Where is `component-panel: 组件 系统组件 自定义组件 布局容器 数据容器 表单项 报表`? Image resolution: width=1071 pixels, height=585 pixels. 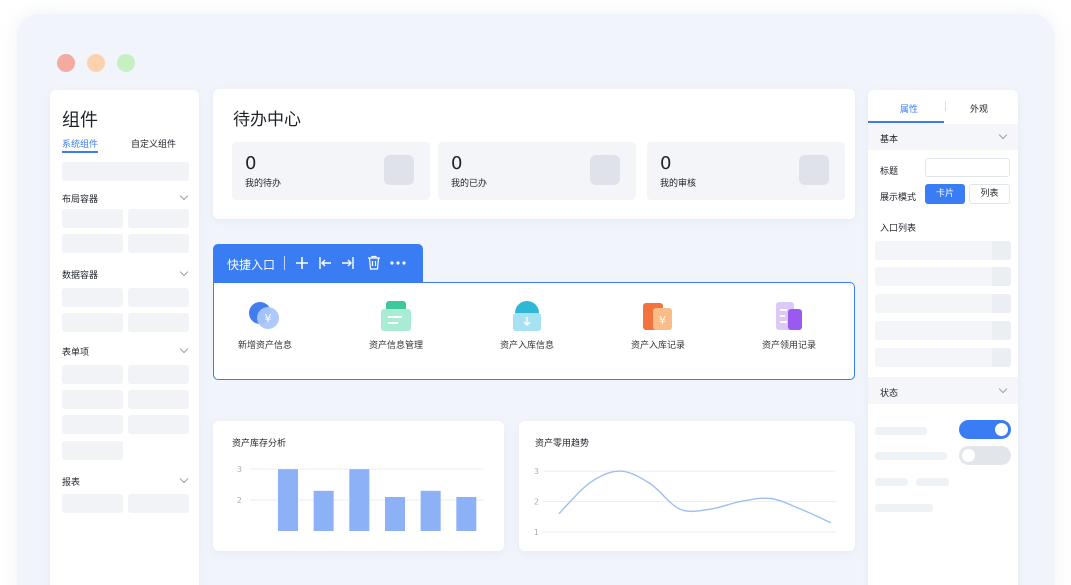 component-panel: 组件 系统组件 自定义组件 布局容器 数据容器 表单项 报表 is located at coordinates (124, 337).